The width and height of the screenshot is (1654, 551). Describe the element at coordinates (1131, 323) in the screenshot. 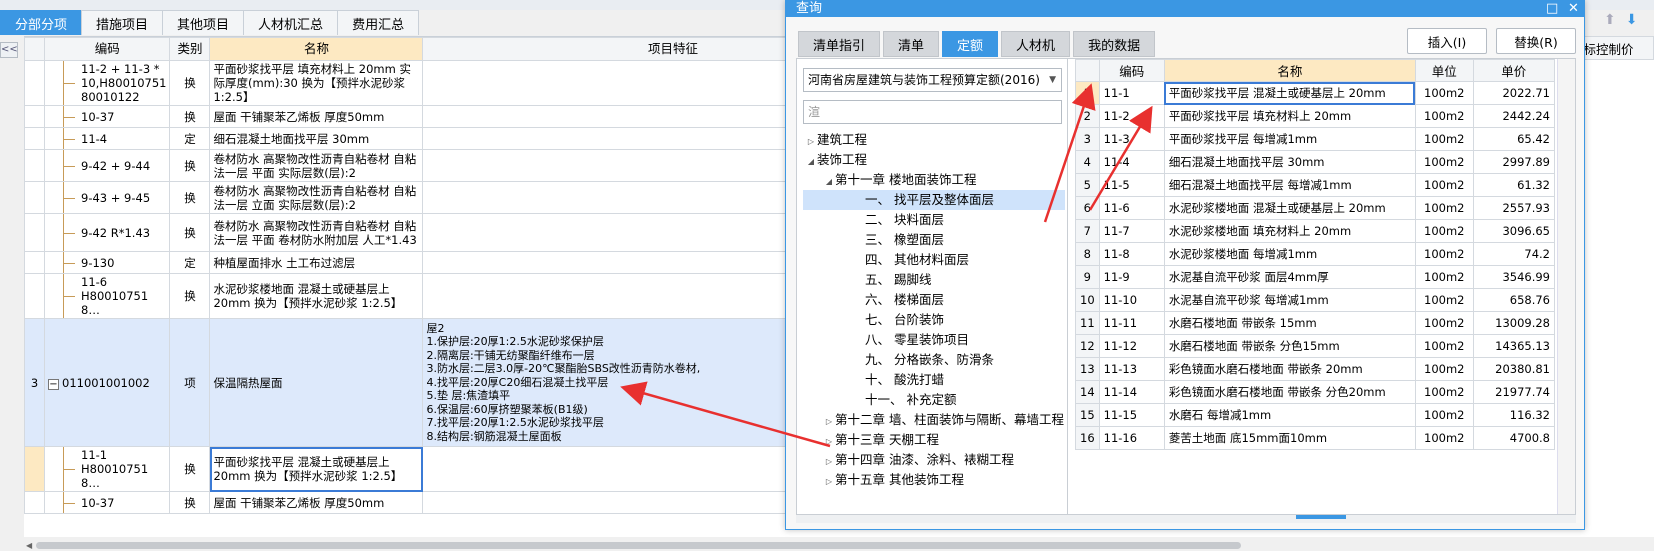

I see `result-code: 11-11` at that location.